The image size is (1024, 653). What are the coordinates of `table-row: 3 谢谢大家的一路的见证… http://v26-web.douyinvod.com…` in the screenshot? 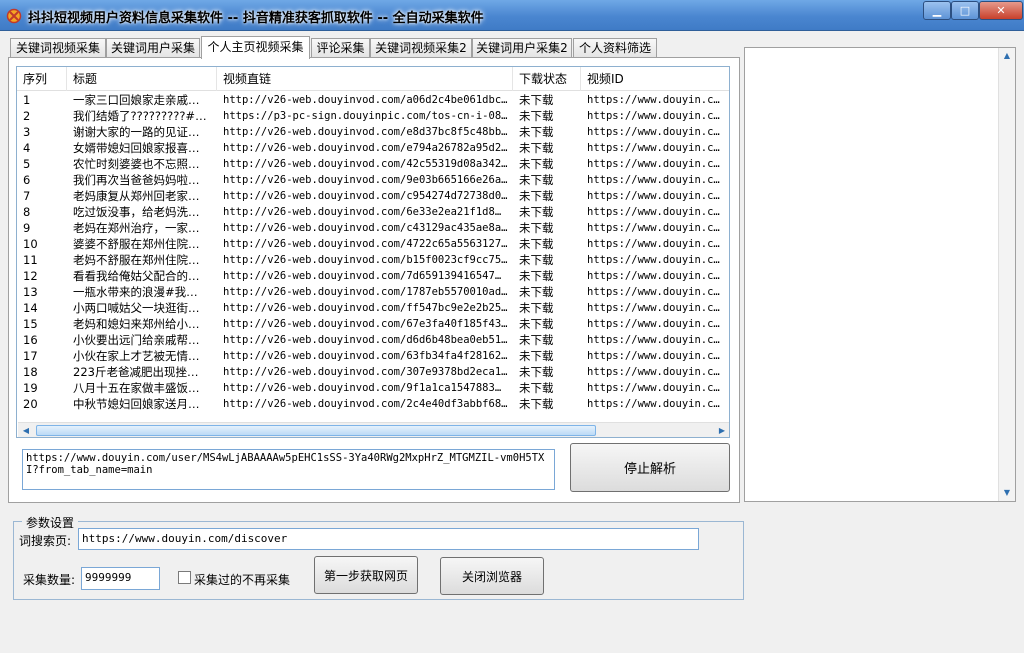 It's located at (373, 132).